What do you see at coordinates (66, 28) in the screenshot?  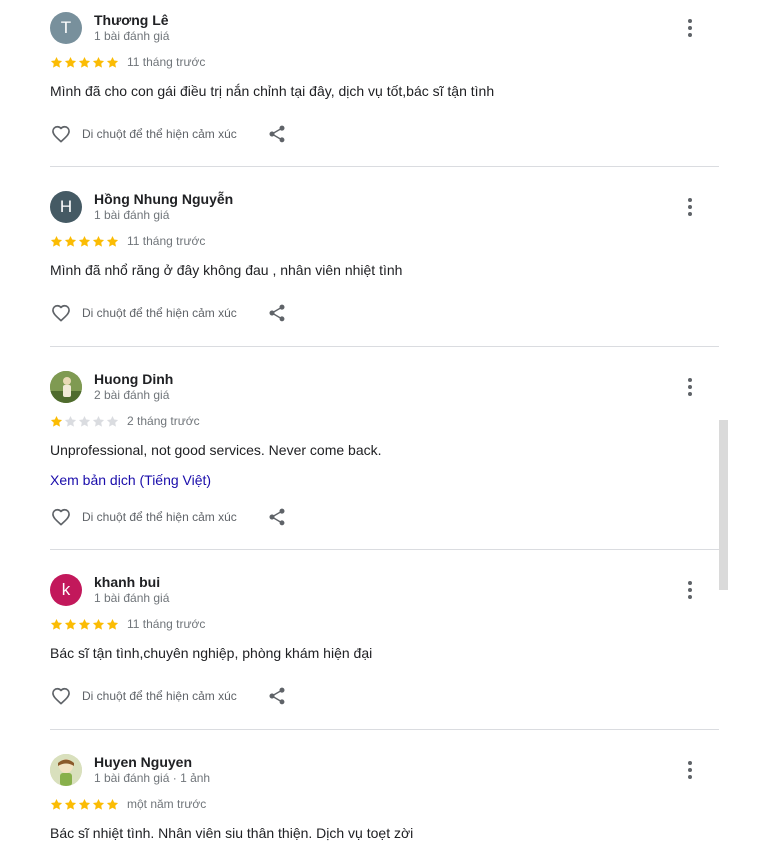 I see `avatar: T` at bounding box center [66, 28].